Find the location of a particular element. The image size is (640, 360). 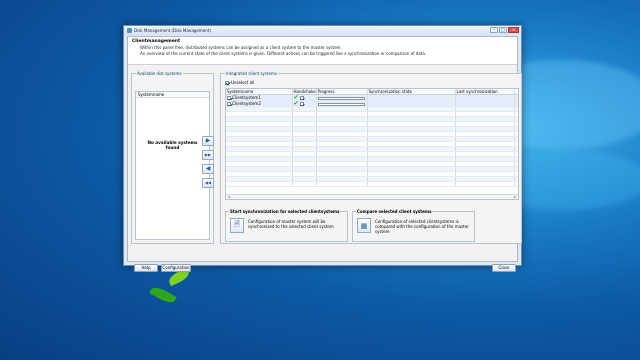

close-button: Close is located at coordinates (504, 268).